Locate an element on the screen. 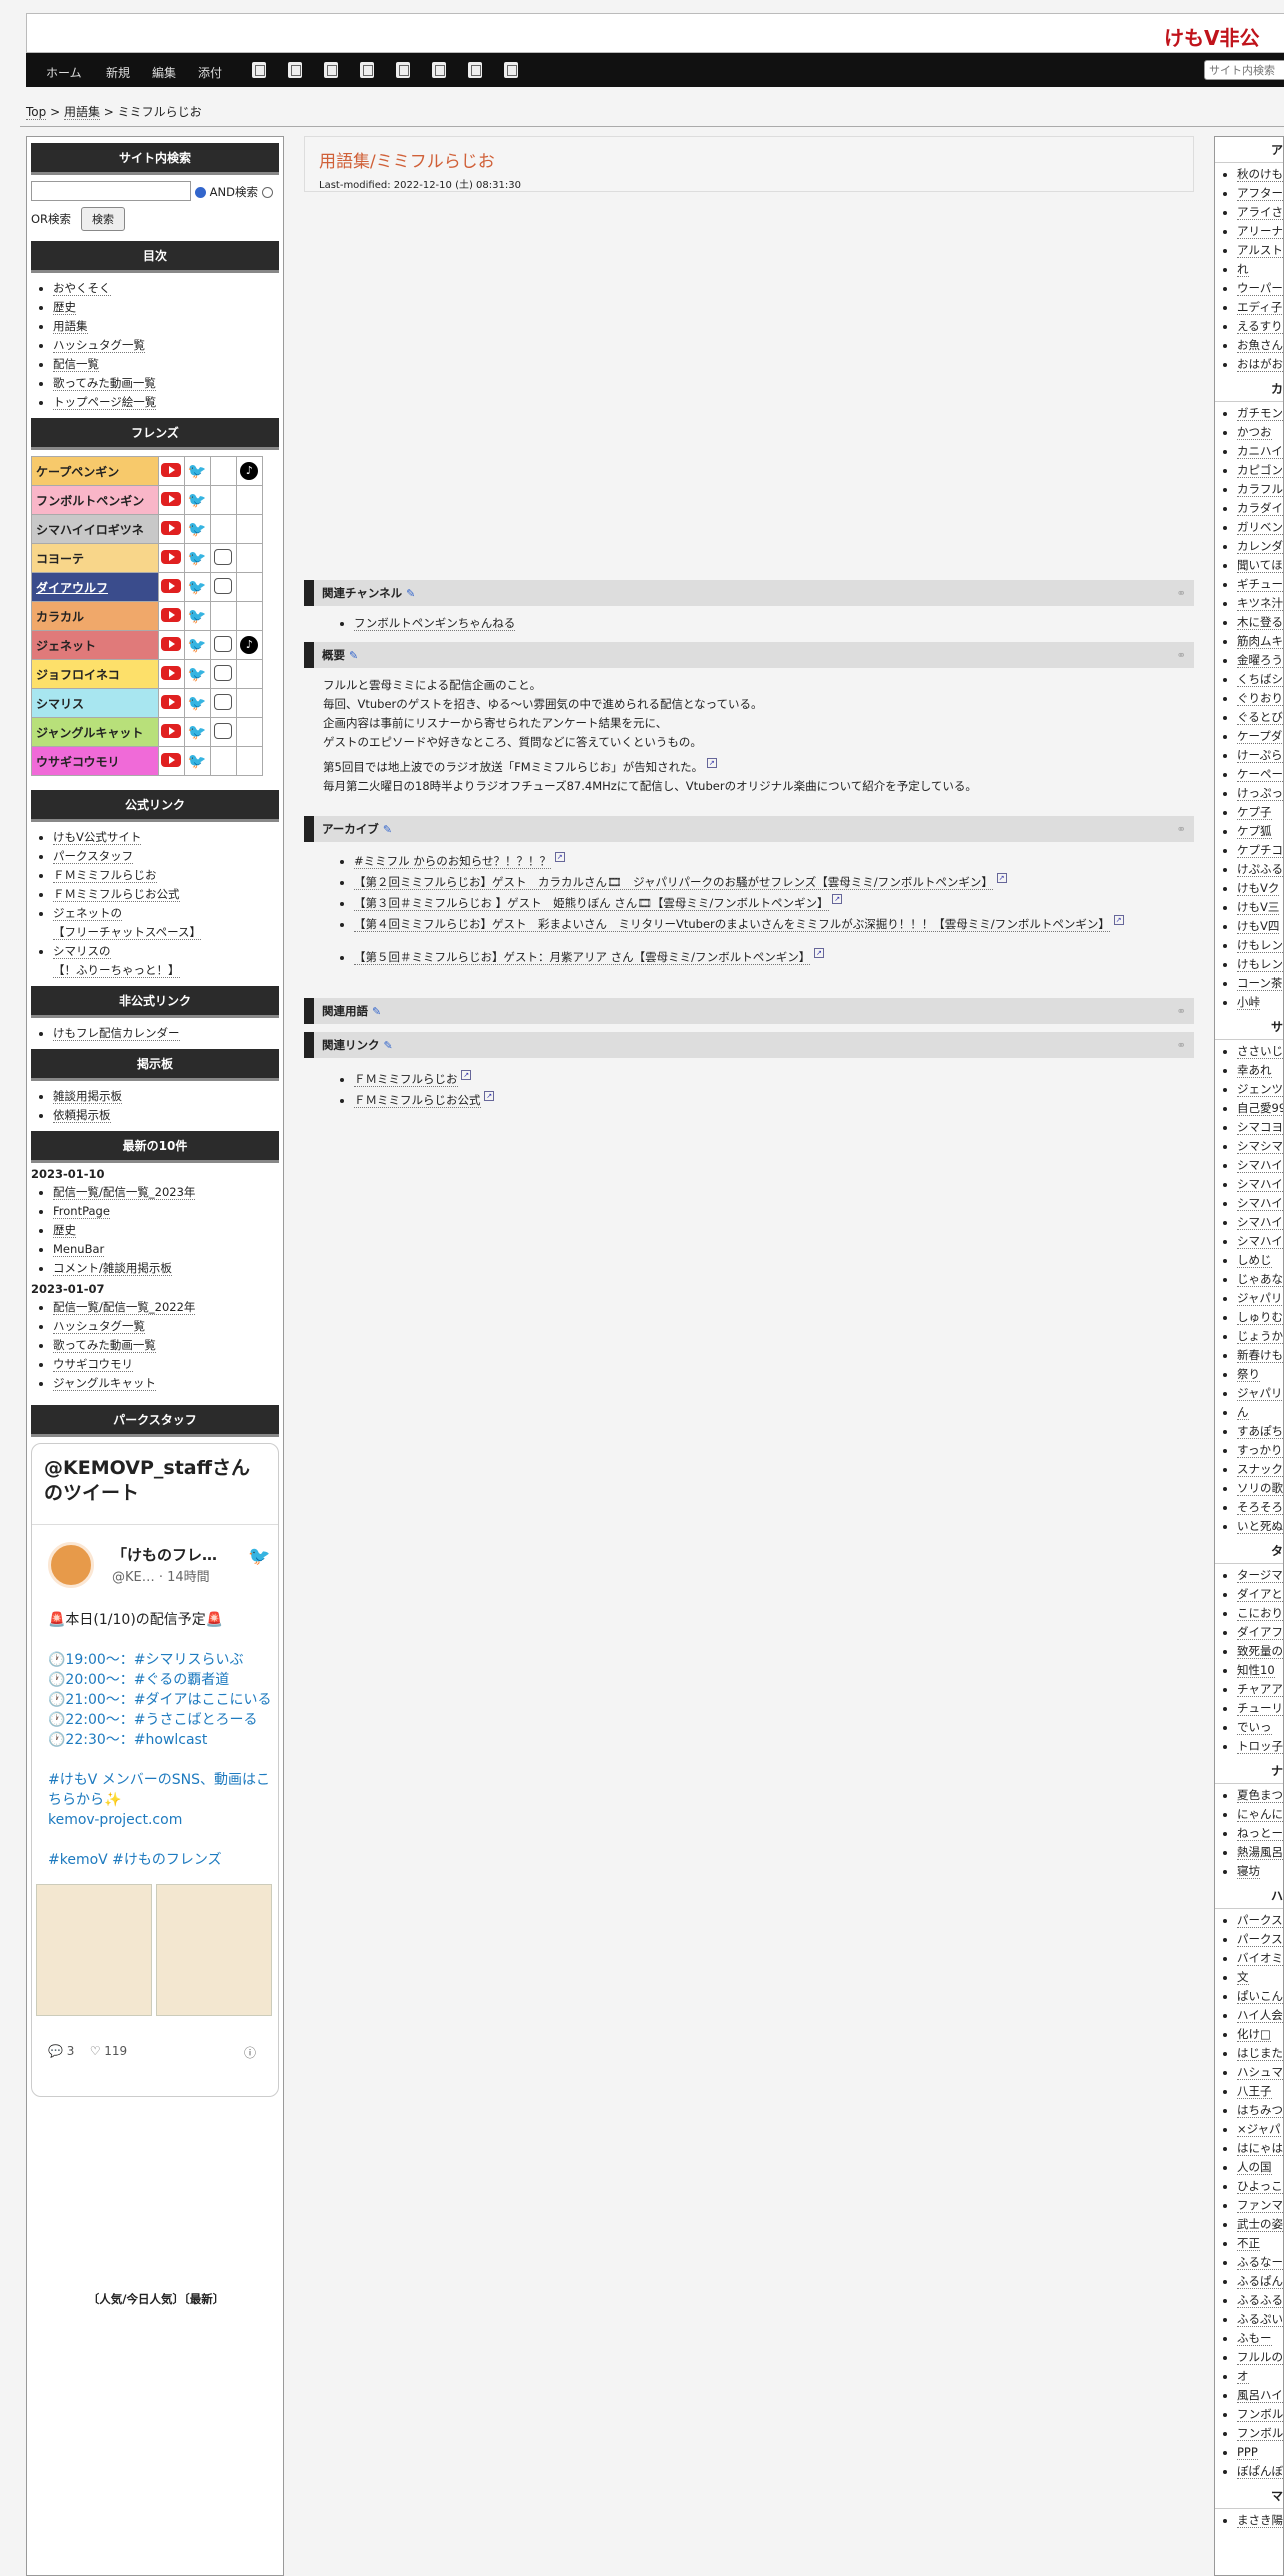  channel-item-link: フンボルトペンギンちゃんねる is located at coordinates (435, 623).